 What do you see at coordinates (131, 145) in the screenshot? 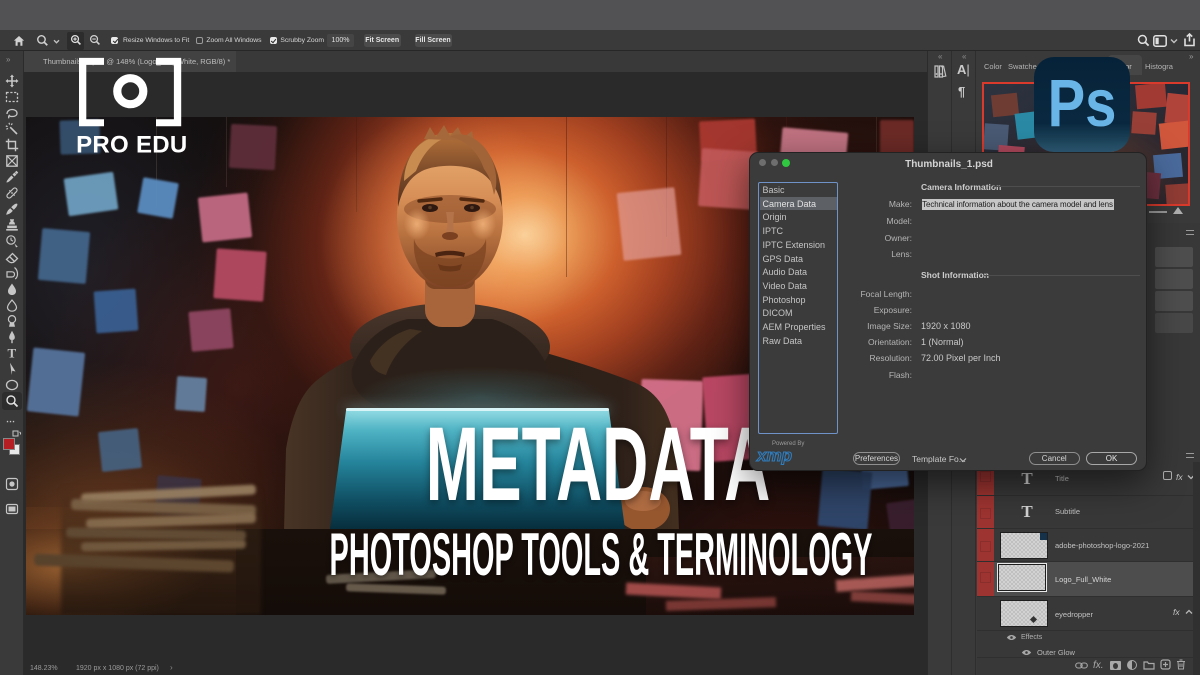
I see `svg-text: PRO EDU` at bounding box center [131, 145].